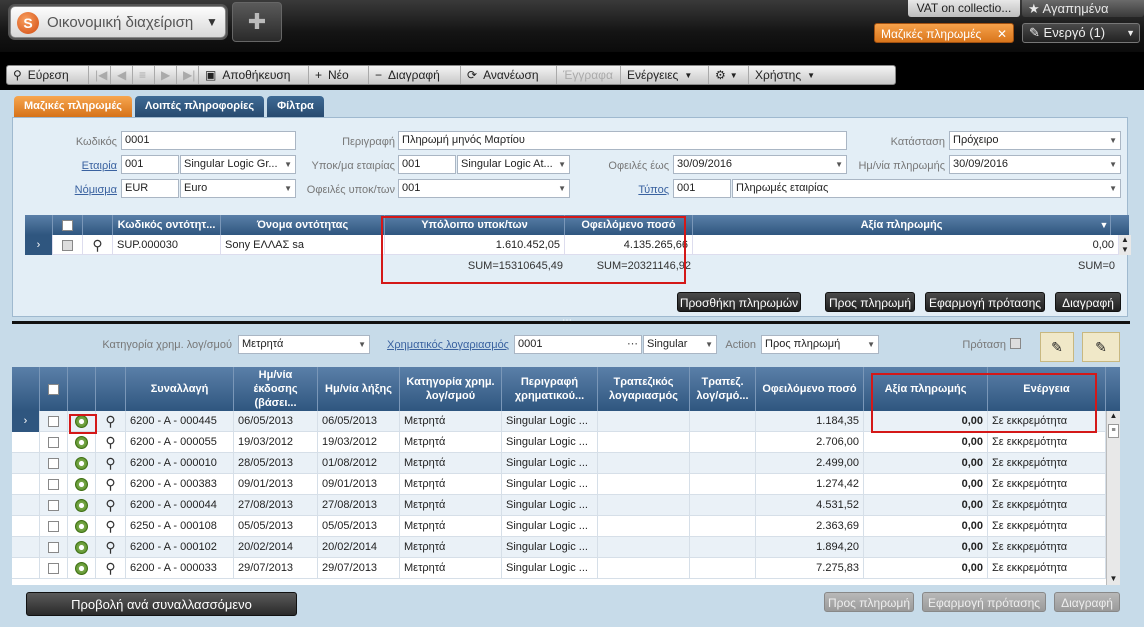  What do you see at coordinates (295, 106) in the screenshot?
I see `tab-filters: Φίλτρα` at bounding box center [295, 106].